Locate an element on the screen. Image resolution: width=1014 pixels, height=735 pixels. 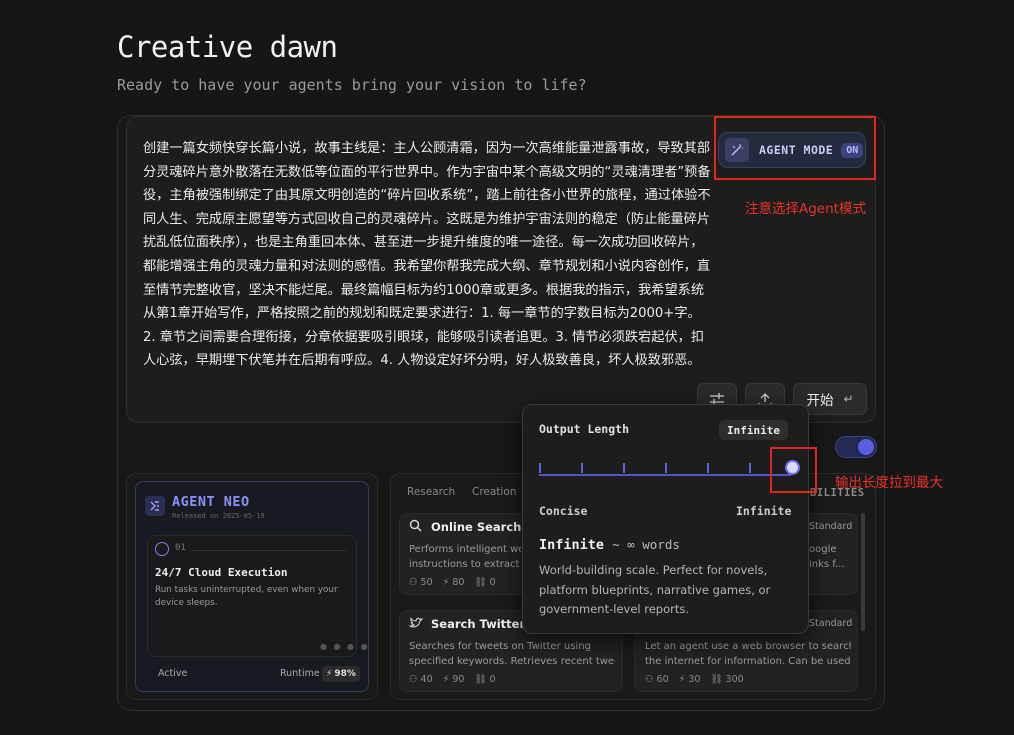
capability-title: Online Search is located at coordinates (476, 527).